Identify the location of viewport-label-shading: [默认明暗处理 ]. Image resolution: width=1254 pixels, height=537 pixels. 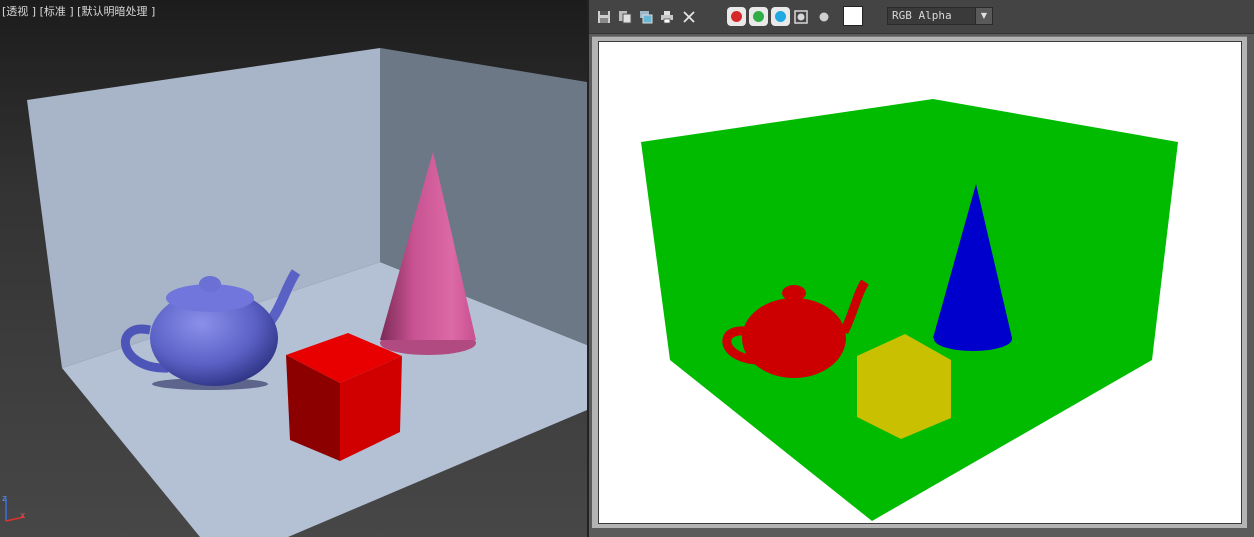
(114, 11).